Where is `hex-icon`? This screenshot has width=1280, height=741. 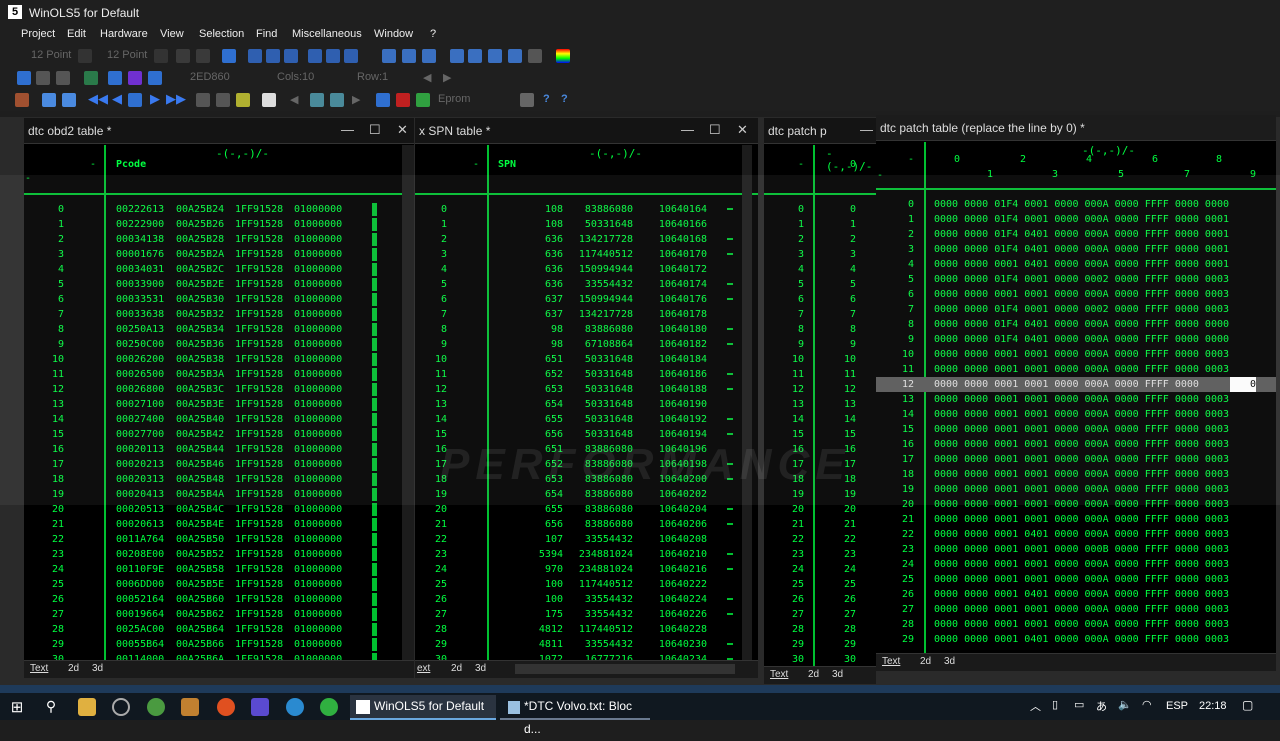 hex-icon is located at coordinates (409, 56).